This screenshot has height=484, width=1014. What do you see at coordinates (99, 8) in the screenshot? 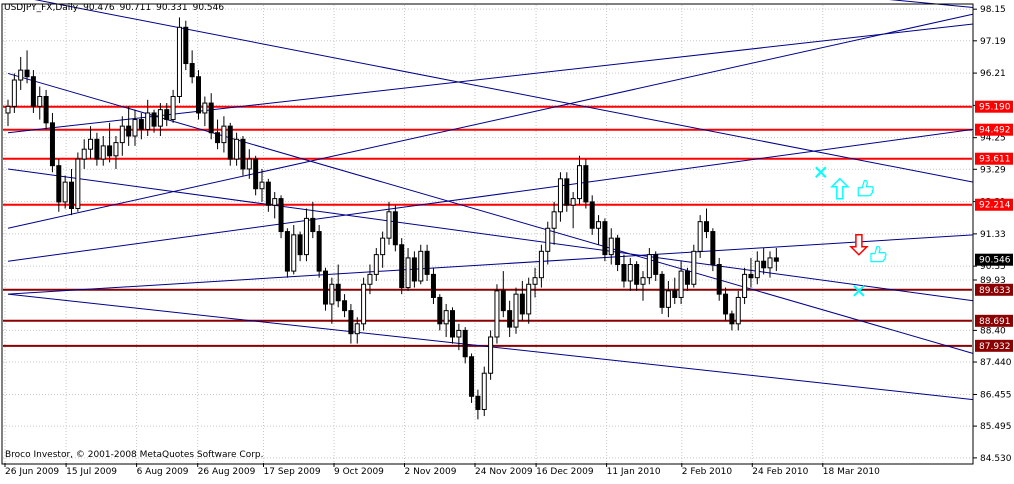
I see `ohlc-open: 90.476` at bounding box center [99, 8].